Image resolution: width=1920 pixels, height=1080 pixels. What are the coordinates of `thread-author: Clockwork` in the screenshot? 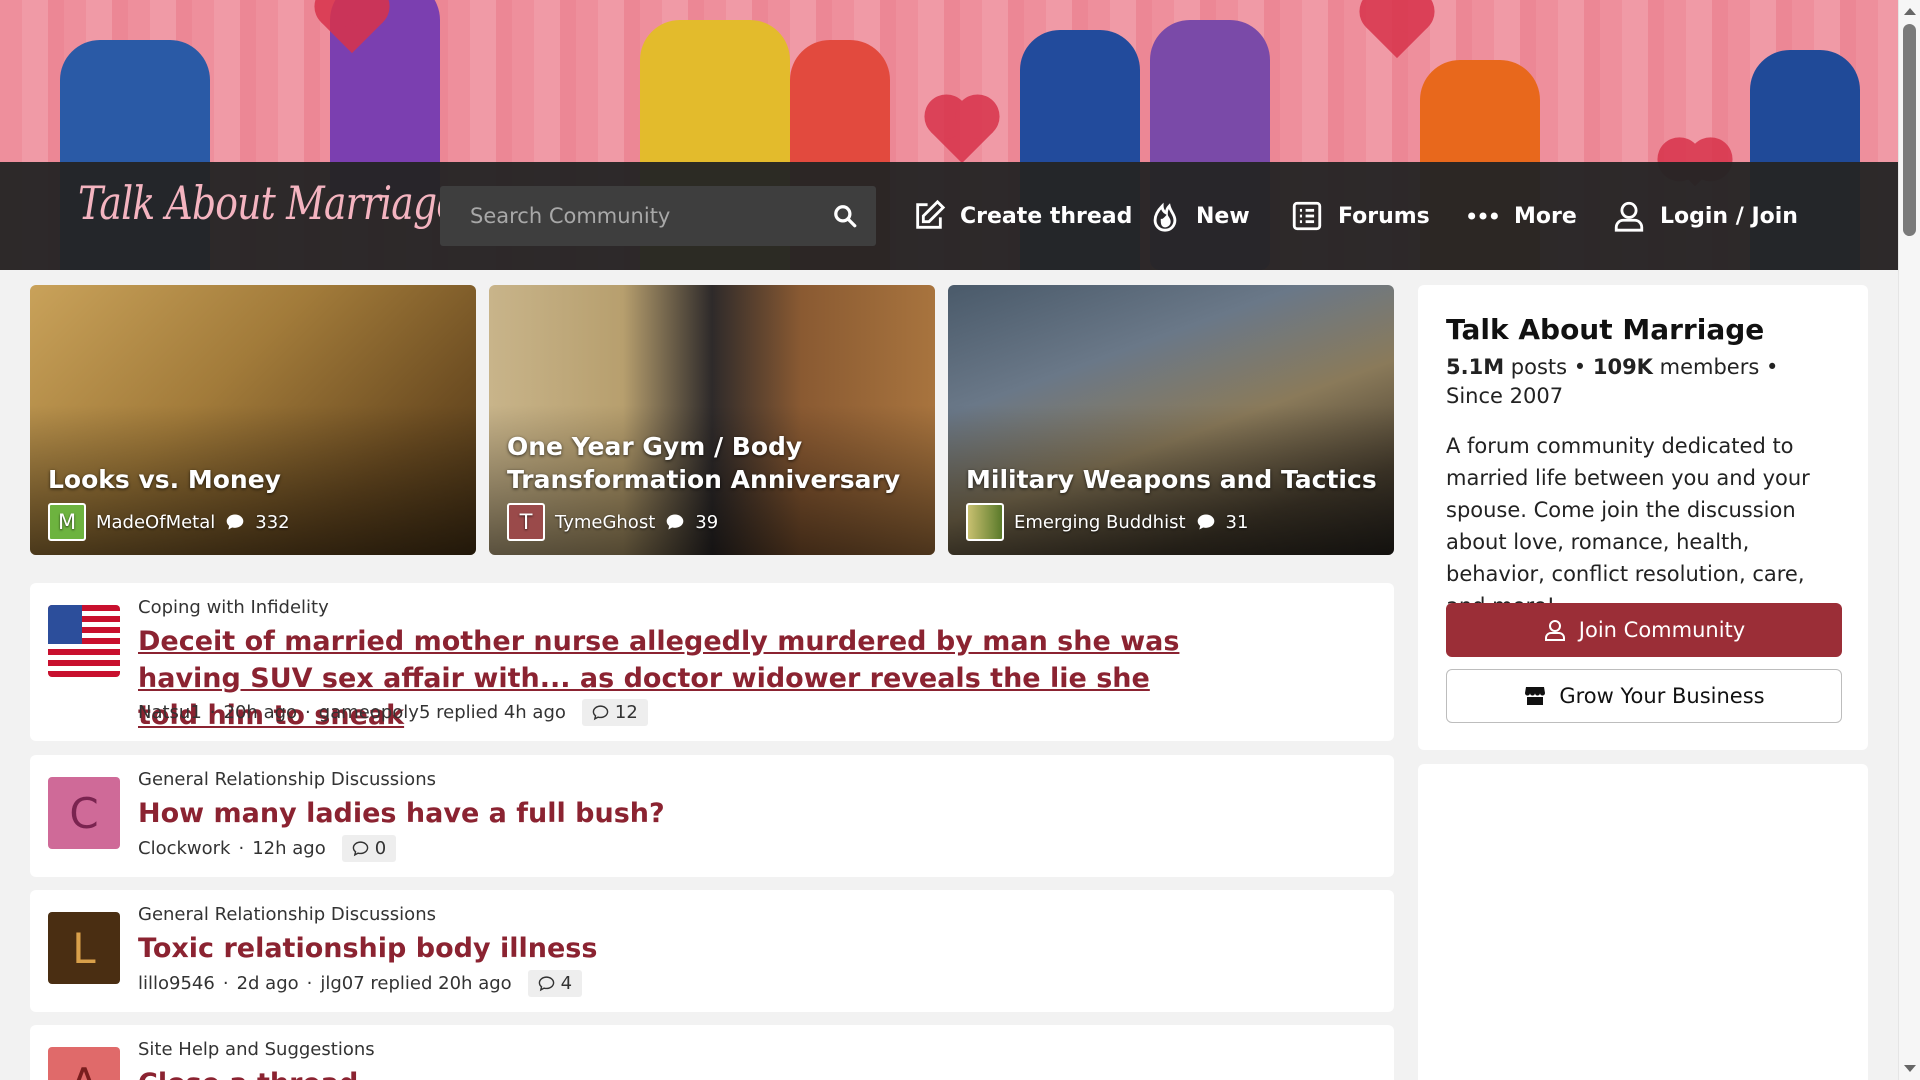 It's located at (184, 848).